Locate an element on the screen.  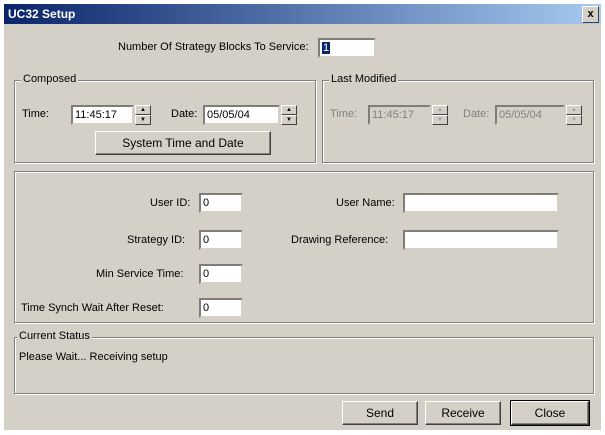
min-service-time-input: 0 is located at coordinates (221, 274).